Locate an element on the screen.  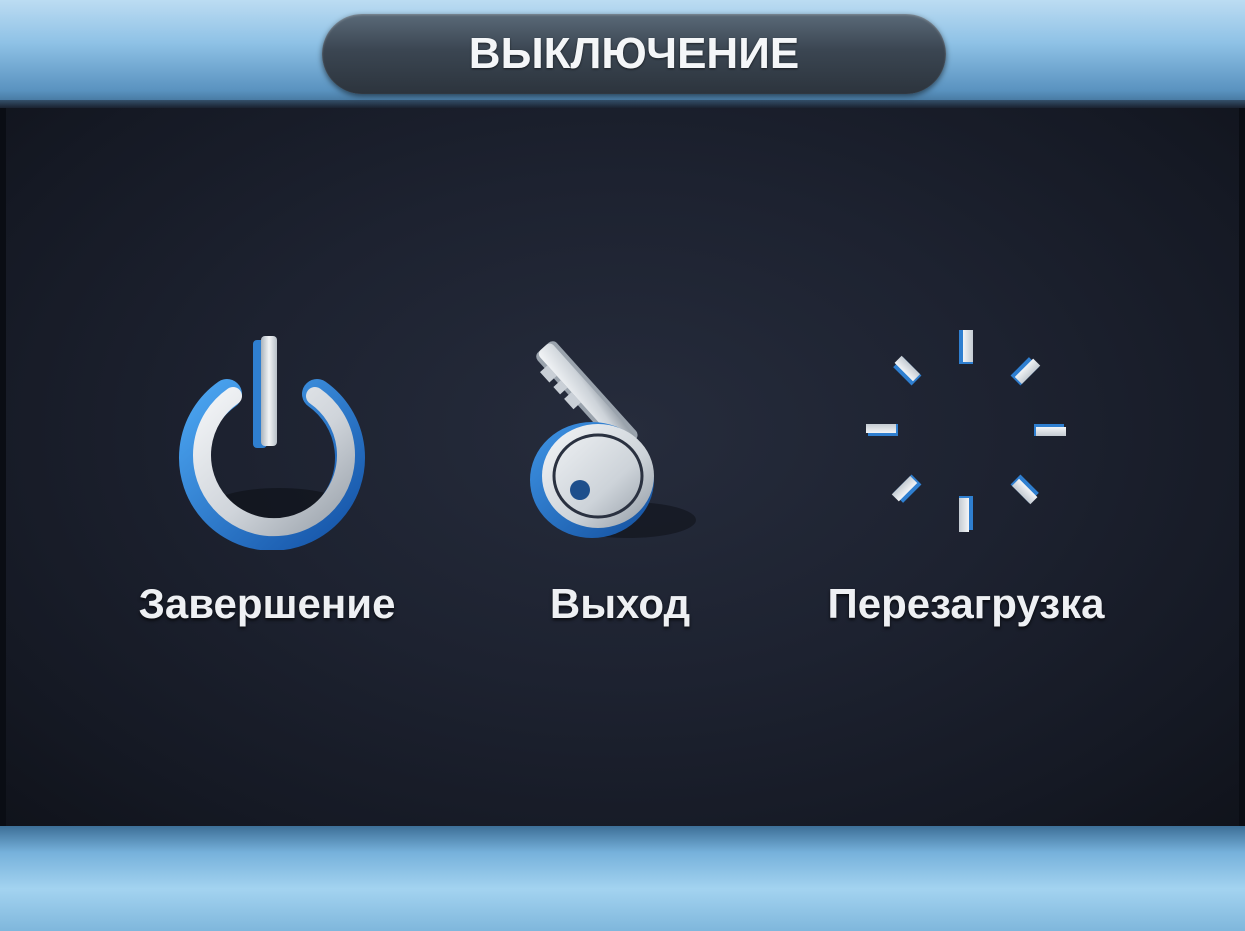
top-frame-edge is located at coordinates (622, 104).